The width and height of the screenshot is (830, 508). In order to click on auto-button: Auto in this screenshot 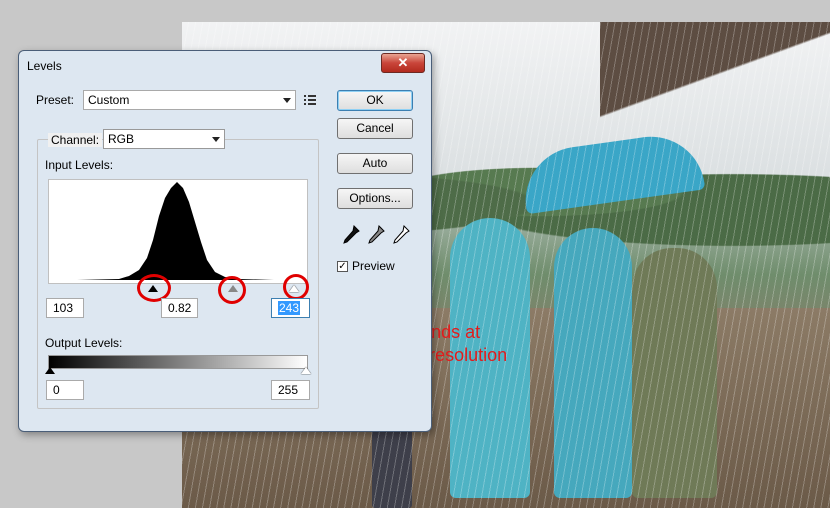, I will do `click(375, 163)`.